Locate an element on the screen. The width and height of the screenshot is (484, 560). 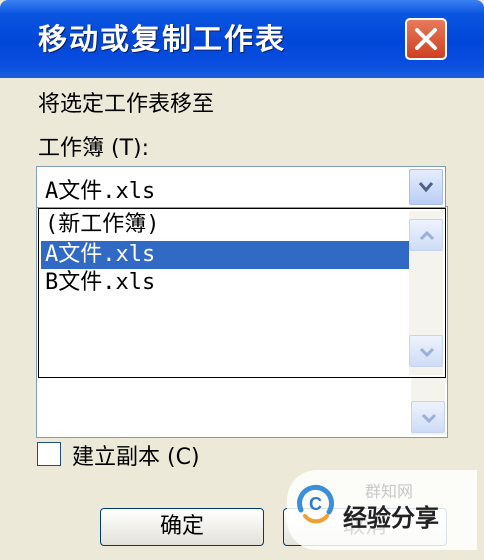
watermark-logo-icon: C is located at coordinates (316, 504).